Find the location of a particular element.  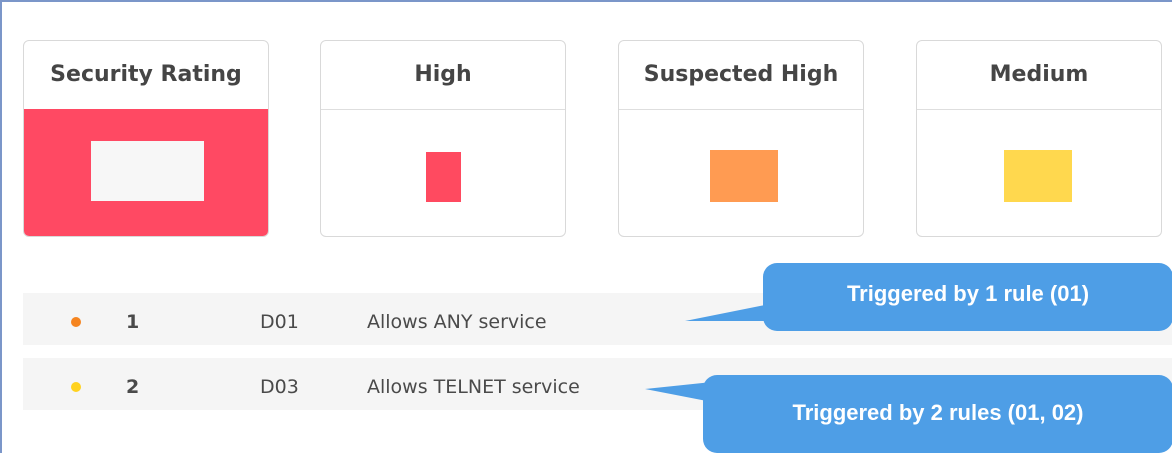

callout-triggered-1: Triggered by 1 rule (01) is located at coordinates (967, 297).